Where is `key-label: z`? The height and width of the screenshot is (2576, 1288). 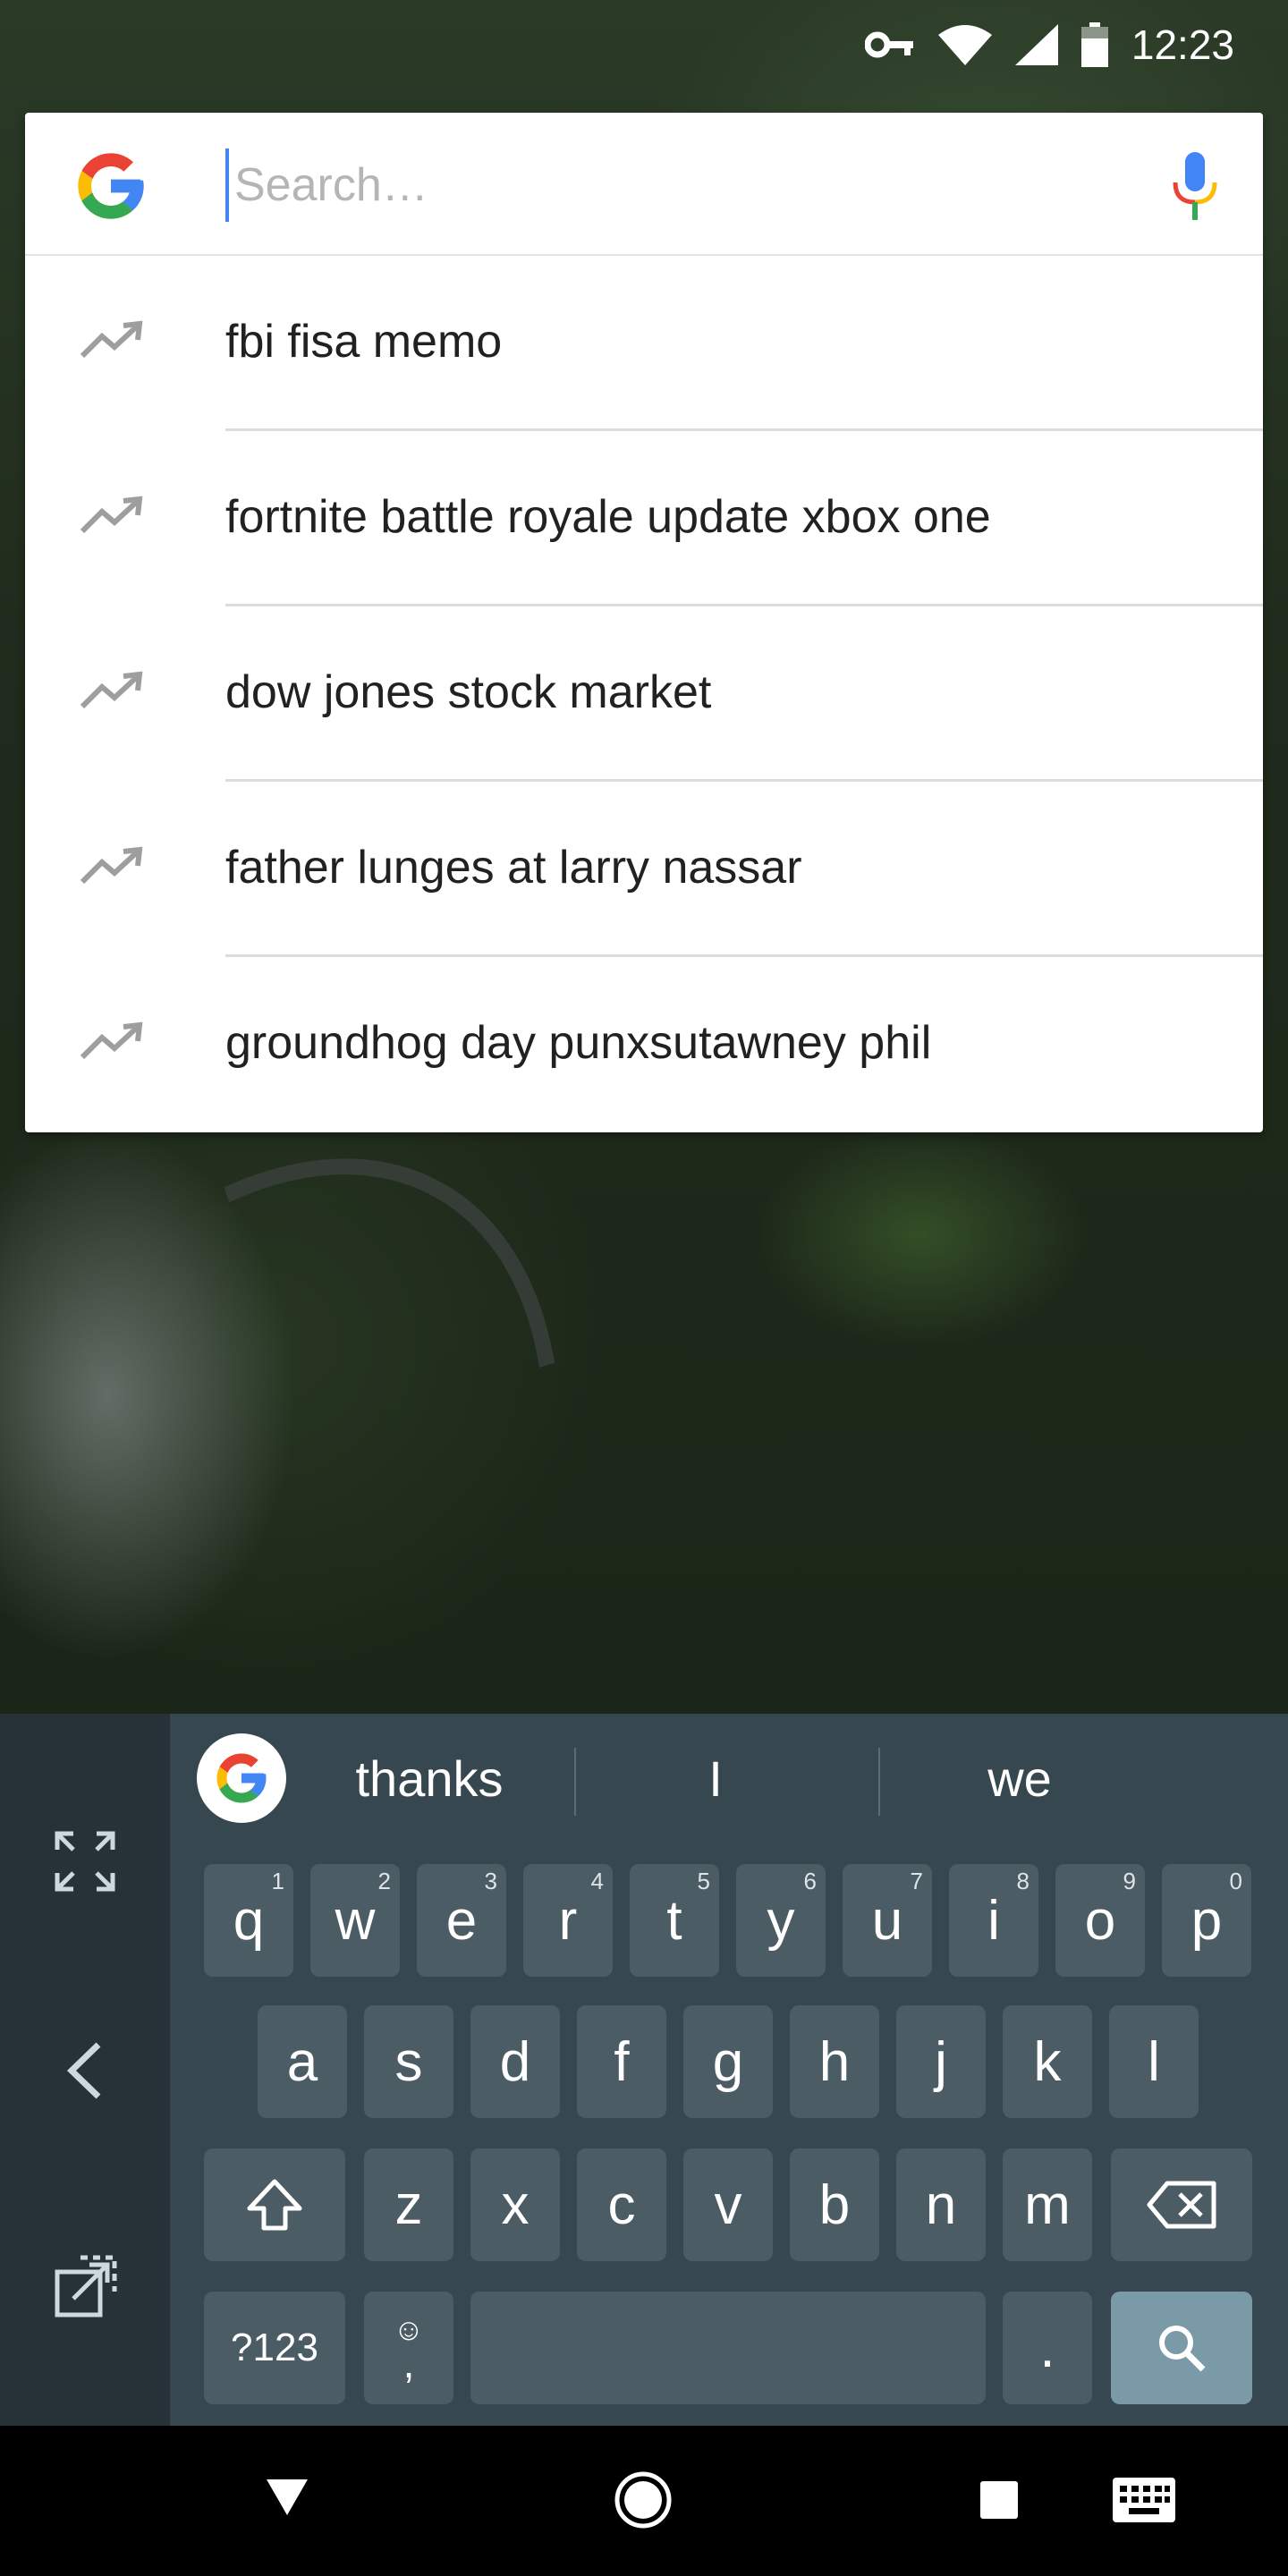 key-label: z is located at coordinates (408, 2205).